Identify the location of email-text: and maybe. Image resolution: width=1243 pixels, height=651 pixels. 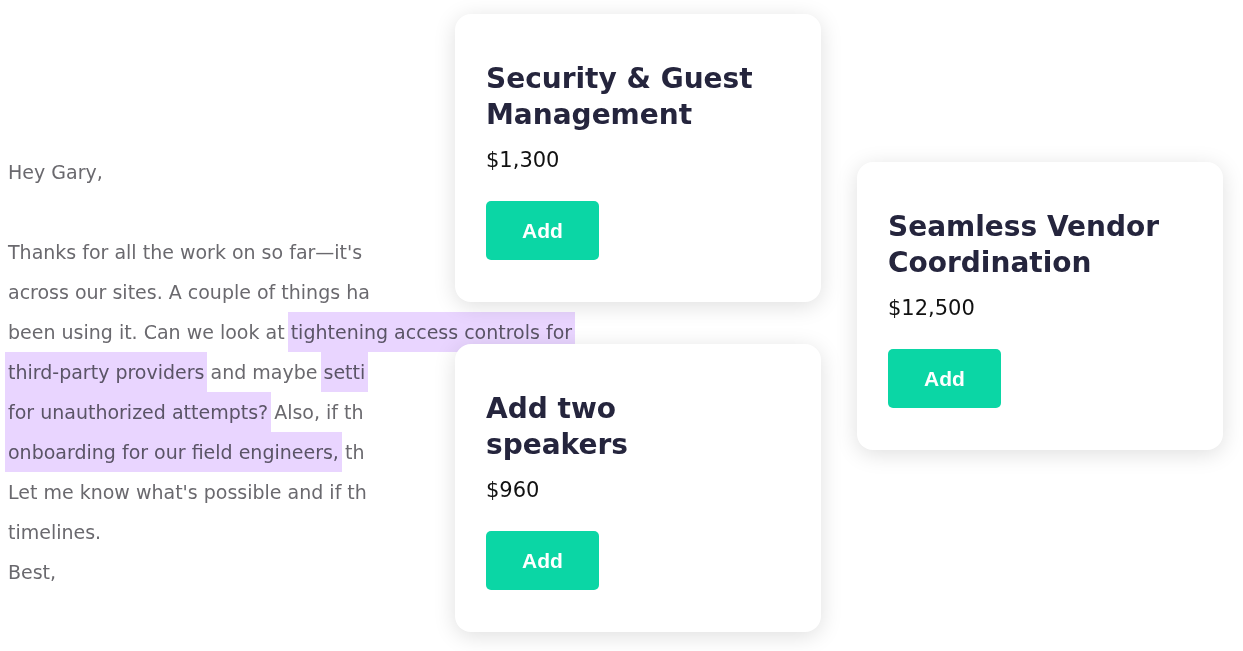
(264, 372).